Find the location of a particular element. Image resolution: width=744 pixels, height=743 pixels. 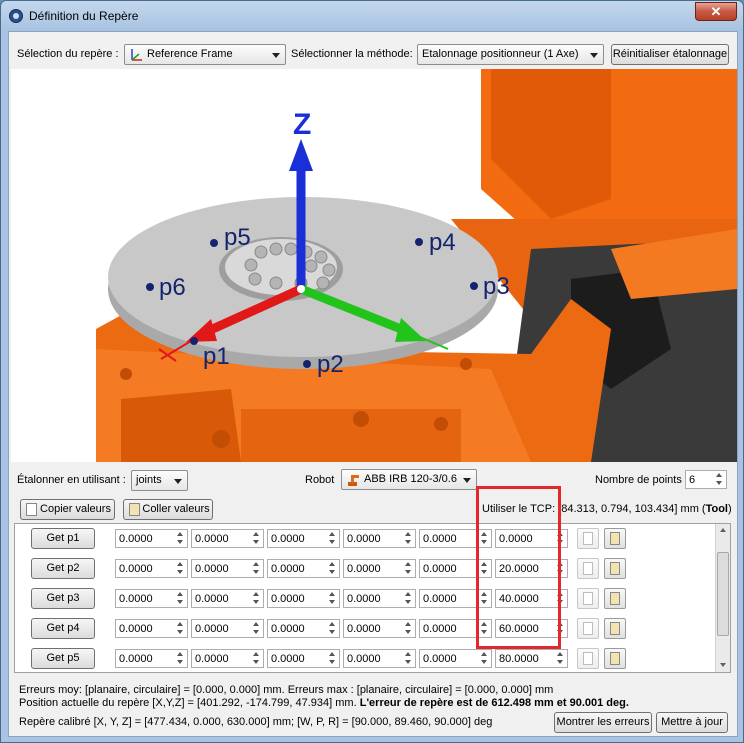

robot-icon is located at coordinates (353, 480).